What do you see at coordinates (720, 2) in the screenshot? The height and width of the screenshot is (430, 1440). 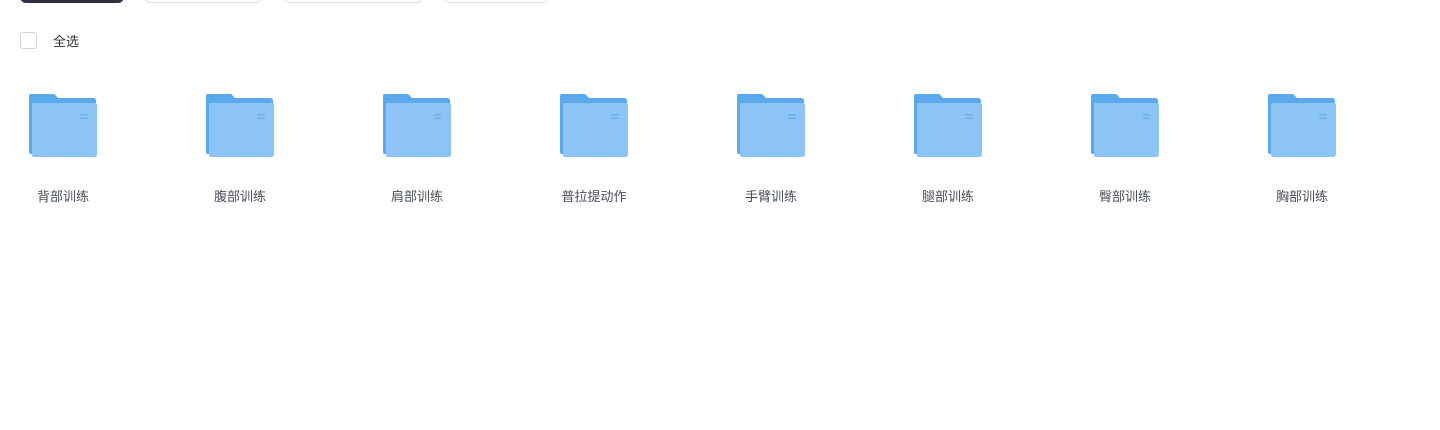 I see `toolbar` at bounding box center [720, 2].